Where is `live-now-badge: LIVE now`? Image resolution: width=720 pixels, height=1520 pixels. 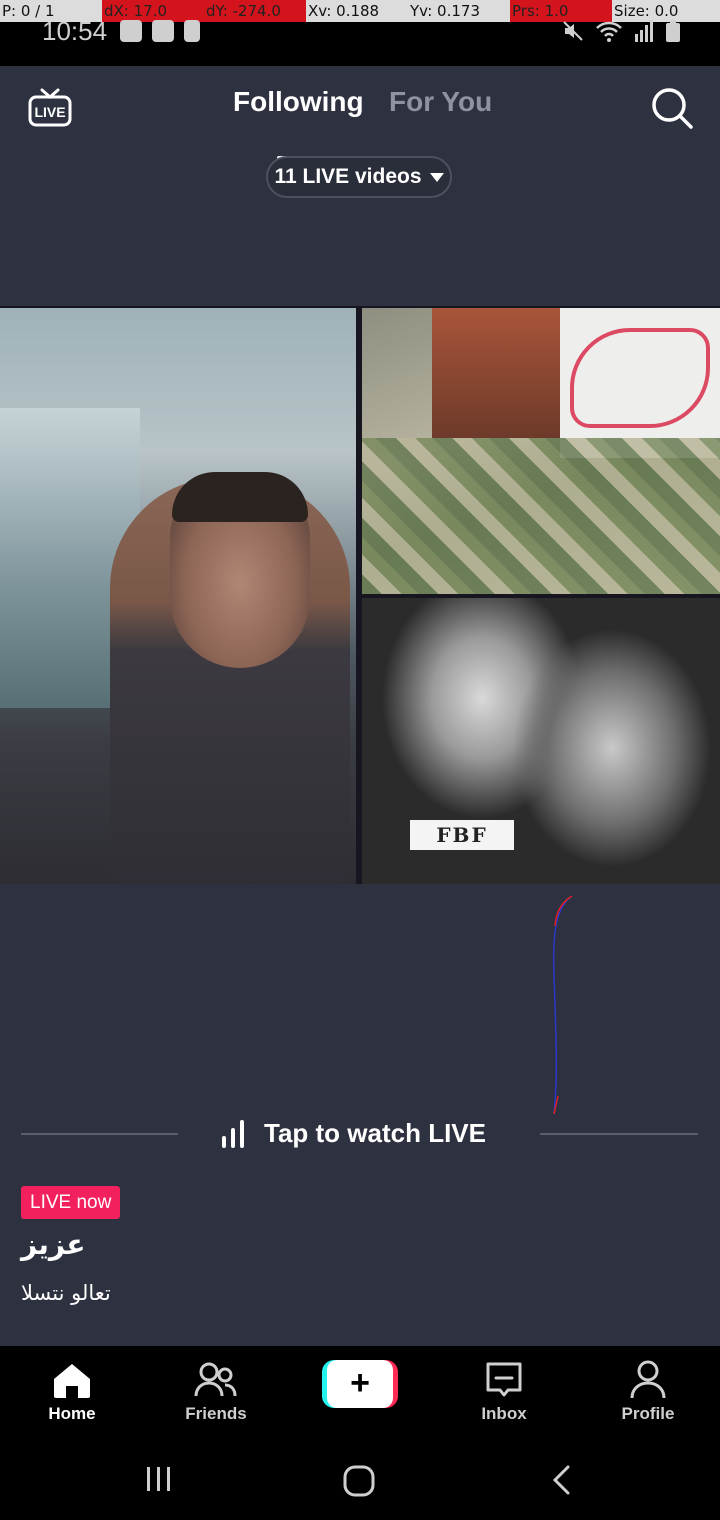 live-now-badge: LIVE now is located at coordinates (71, 1202).